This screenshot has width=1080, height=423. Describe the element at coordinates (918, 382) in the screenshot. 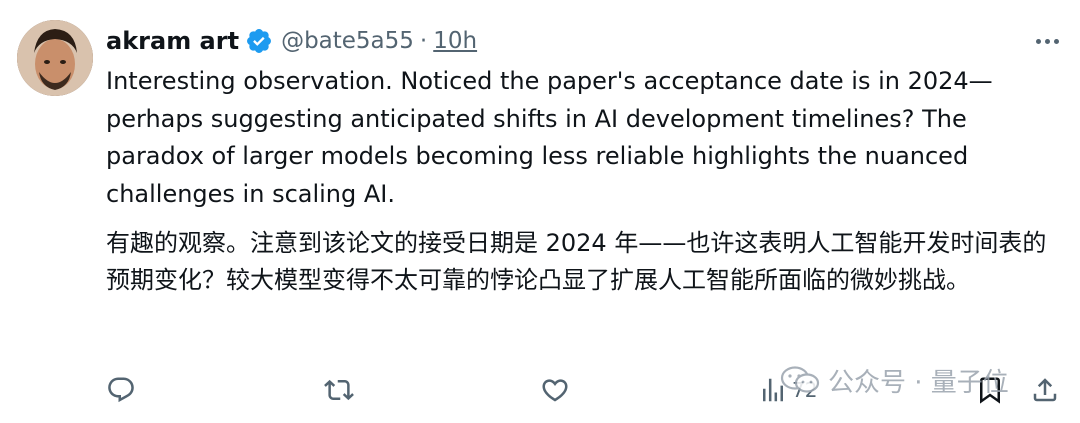

I see `watermark-text: 公众号 · 量子位` at that location.